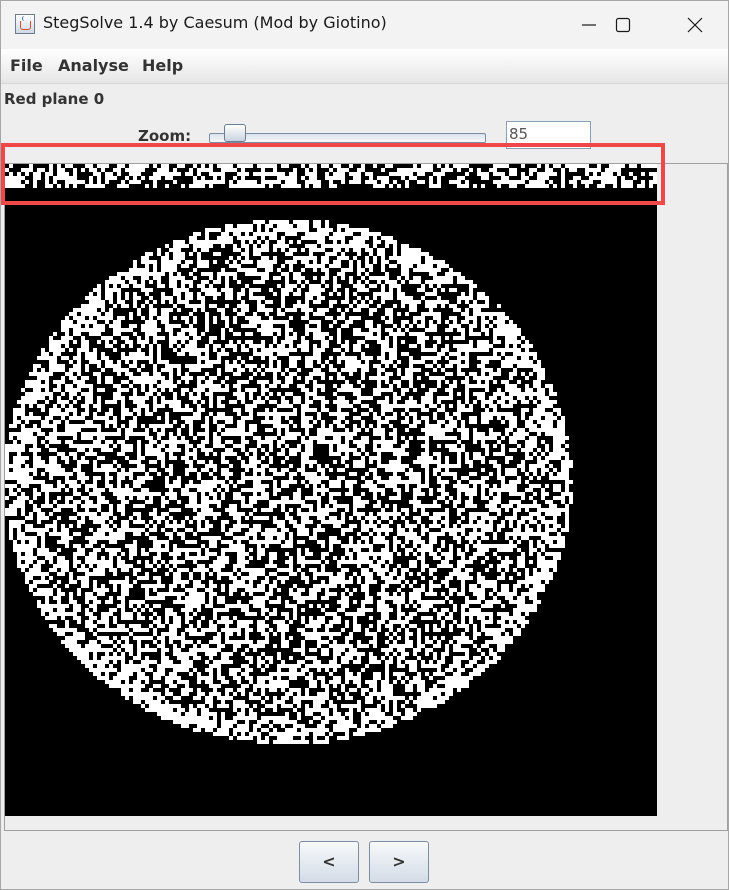 This screenshot has height=890, width=729. Describe the element at coordinates (235, 133) in the screenshot. I see `zoom-slider-thumb` at that location.